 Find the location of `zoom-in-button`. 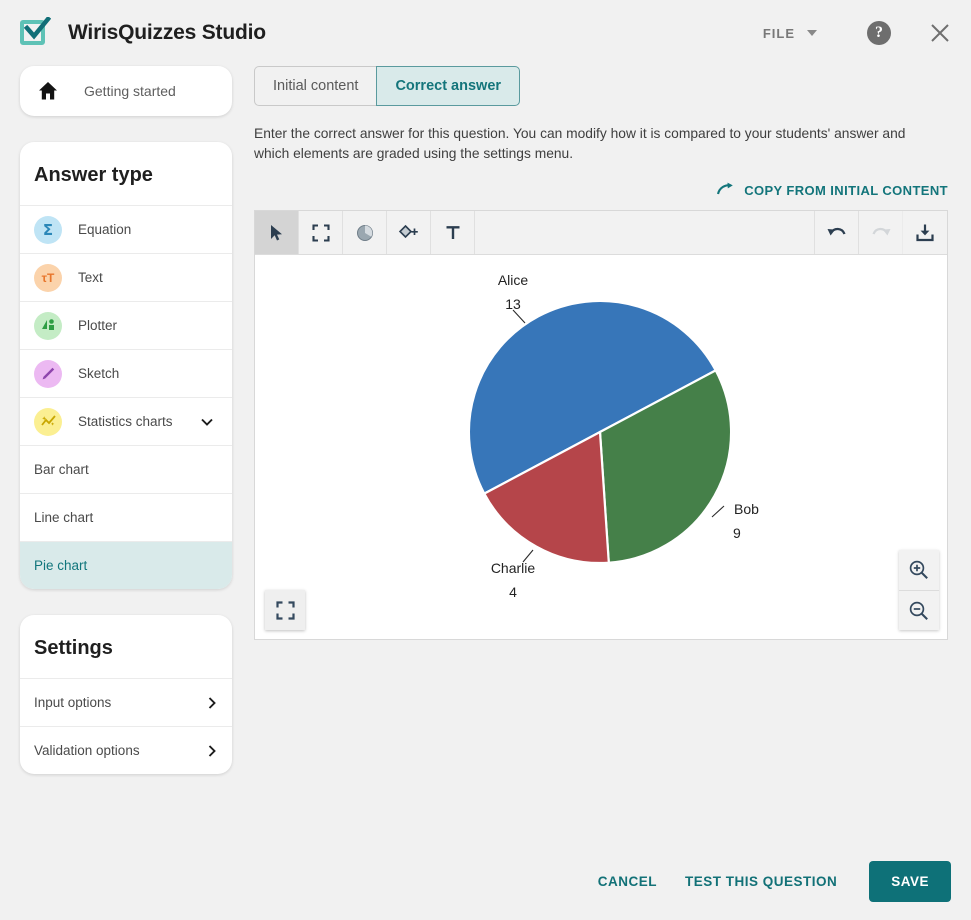

zoom-in-button is located at coordinates (919, 570).